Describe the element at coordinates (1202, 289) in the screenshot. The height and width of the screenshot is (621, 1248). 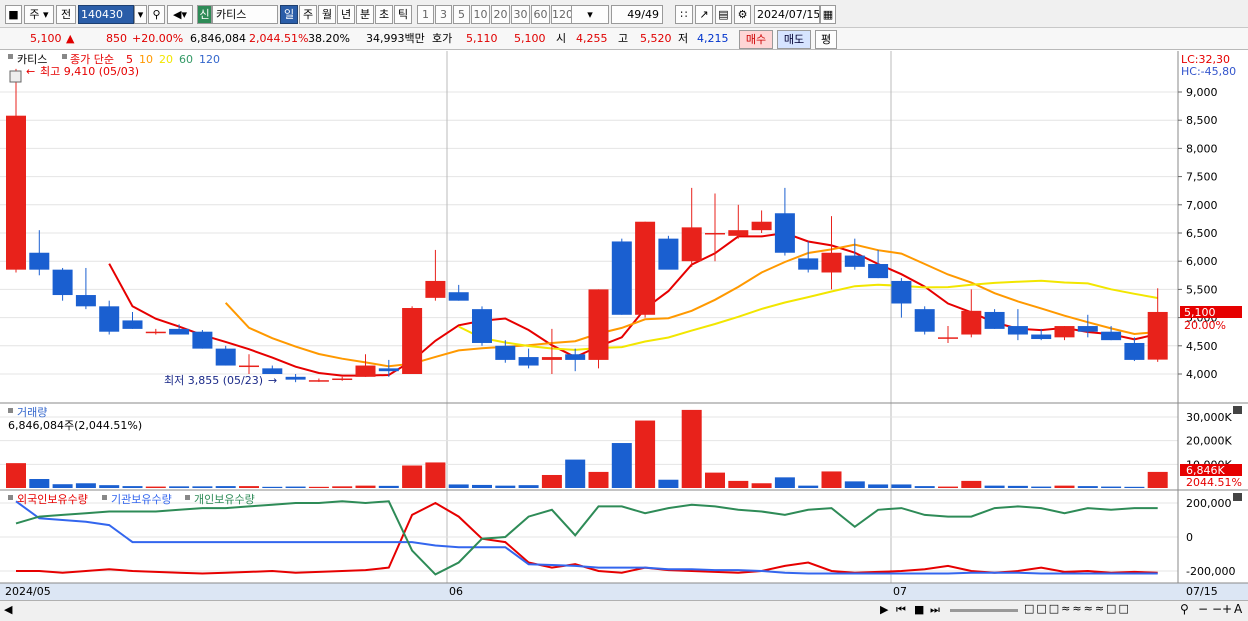
I see `price-tick-label: 5,500` at that location.